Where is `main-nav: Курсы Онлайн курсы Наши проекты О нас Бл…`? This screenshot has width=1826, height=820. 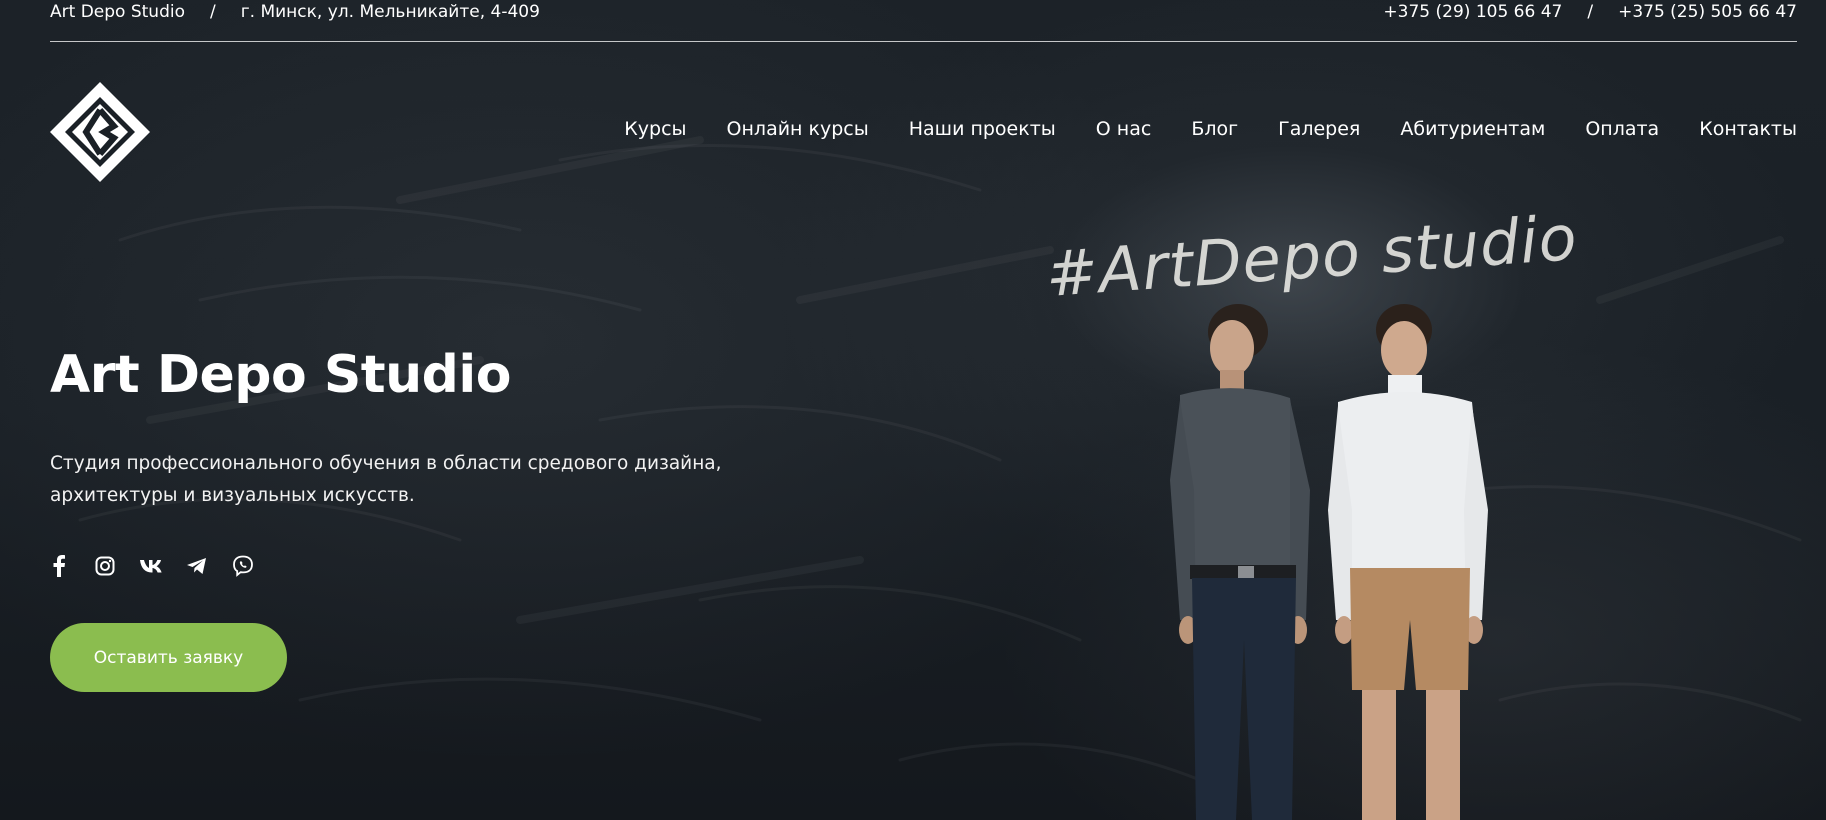
main-nav: Курсы Онлайн курсы Наши проекты О нас Бл… is located at coordinates (1210, 129).